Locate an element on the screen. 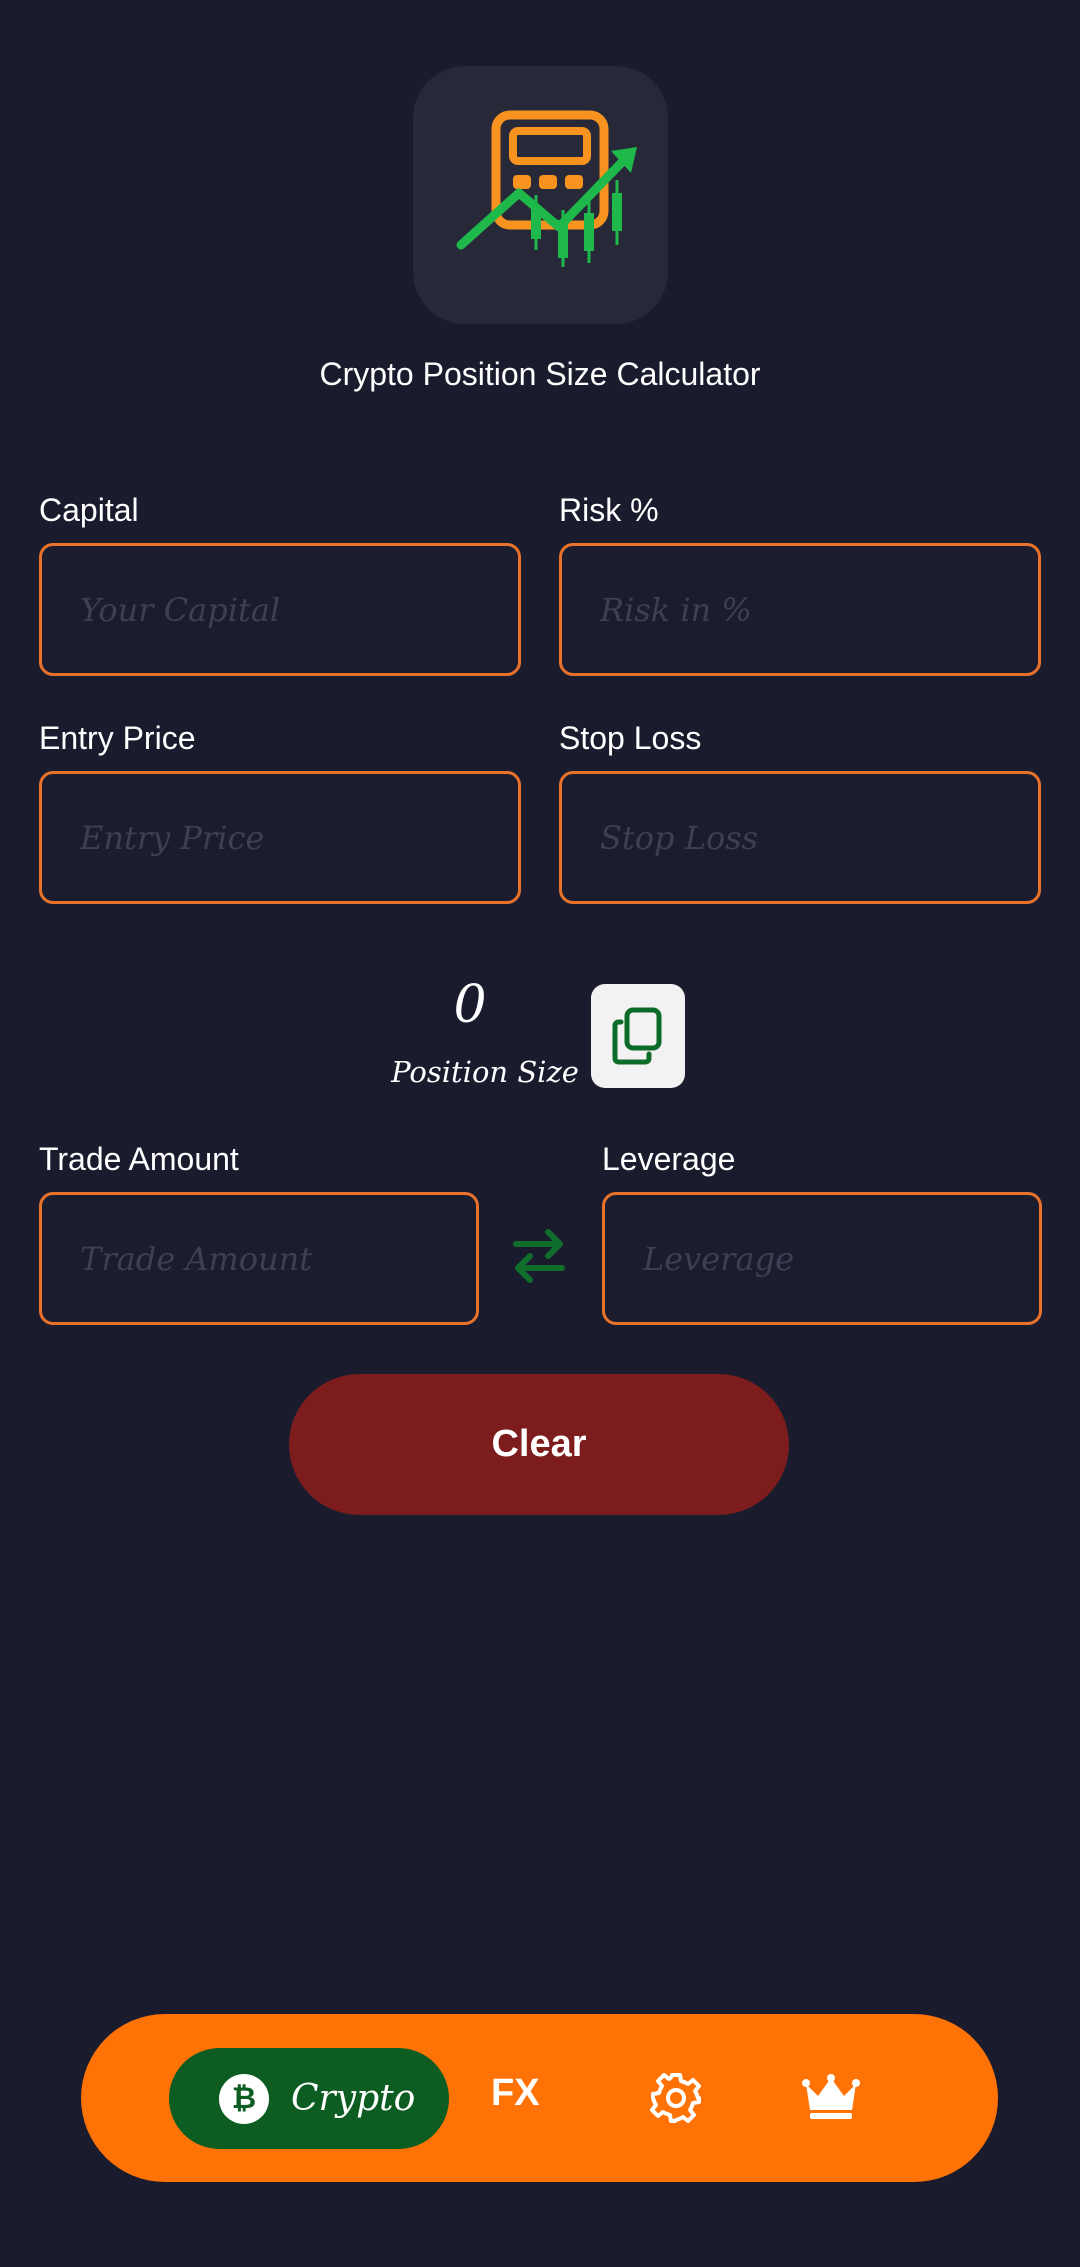  trade-amount-placeholder: Trade Amount is located at coordinates (196, 1258).